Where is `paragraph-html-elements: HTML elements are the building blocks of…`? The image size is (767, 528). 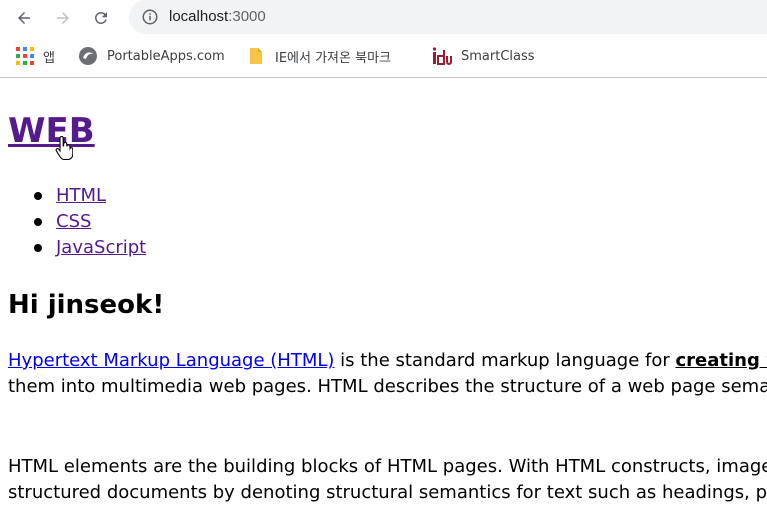 paragraph-html-elements: HTML elements are the building blocks of… is located at coordinates (387, 480).